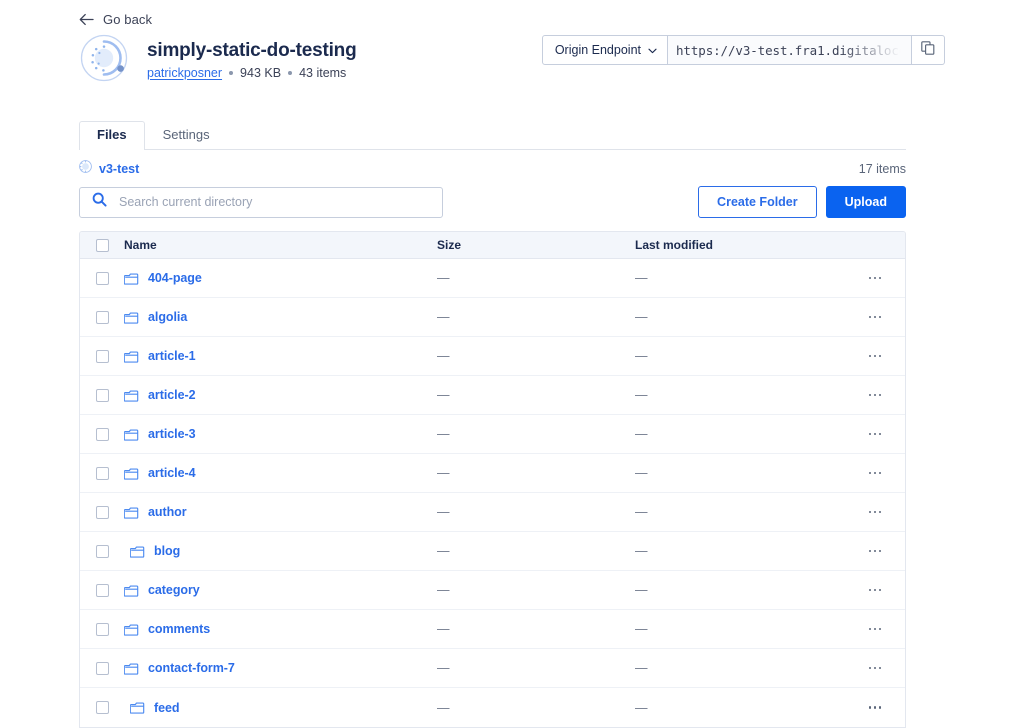 Image resolution: width=1024 pixels, height=728 pixels. Describe the element at coordinates (652, 50) in the screenshot. I see `chevron-down-icon` at that location.